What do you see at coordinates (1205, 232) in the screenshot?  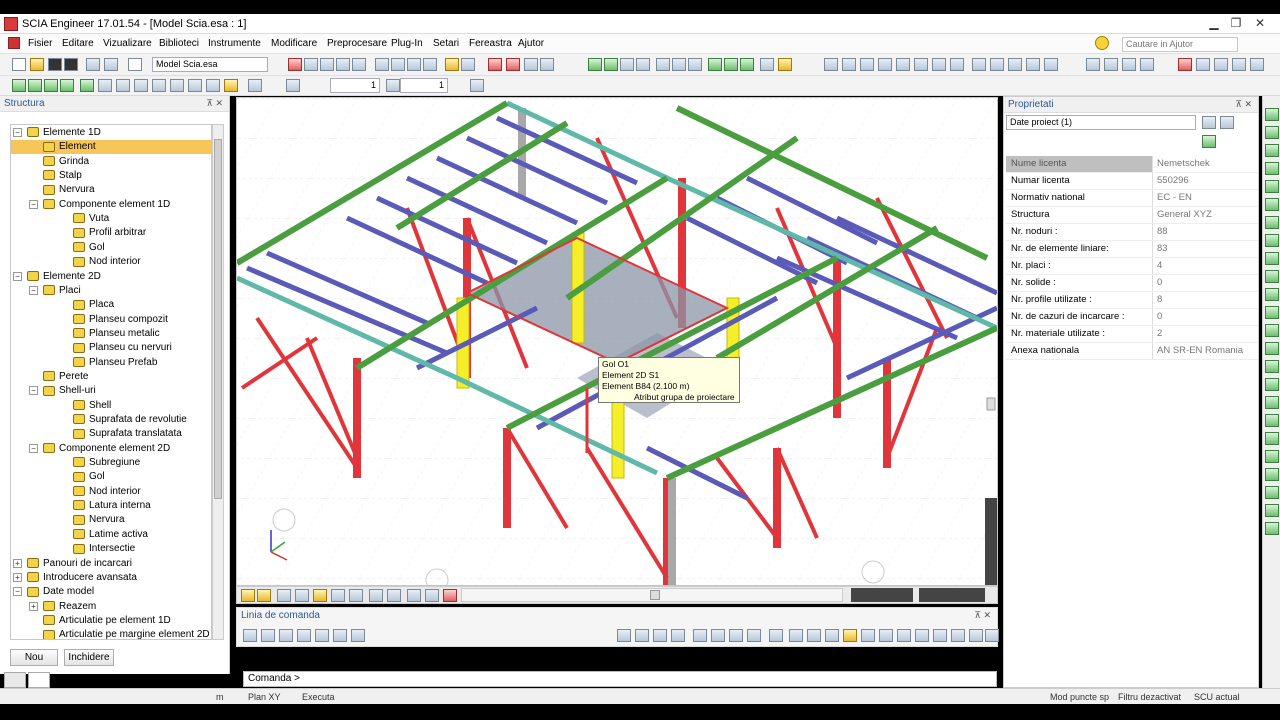 I see `property-value: 88` at bounding box center [1205, 232].